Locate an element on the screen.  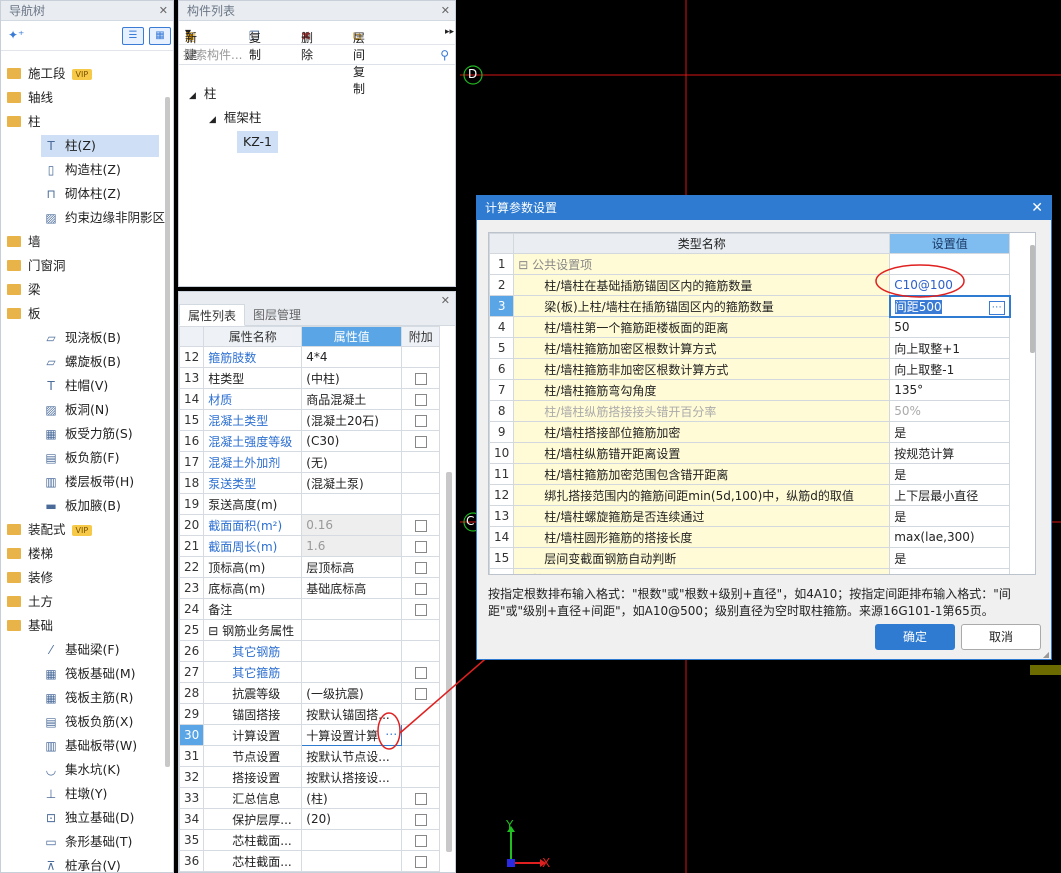
table-row: 12 箍筋肢数 4*4 is located at coordinates (310, 357).